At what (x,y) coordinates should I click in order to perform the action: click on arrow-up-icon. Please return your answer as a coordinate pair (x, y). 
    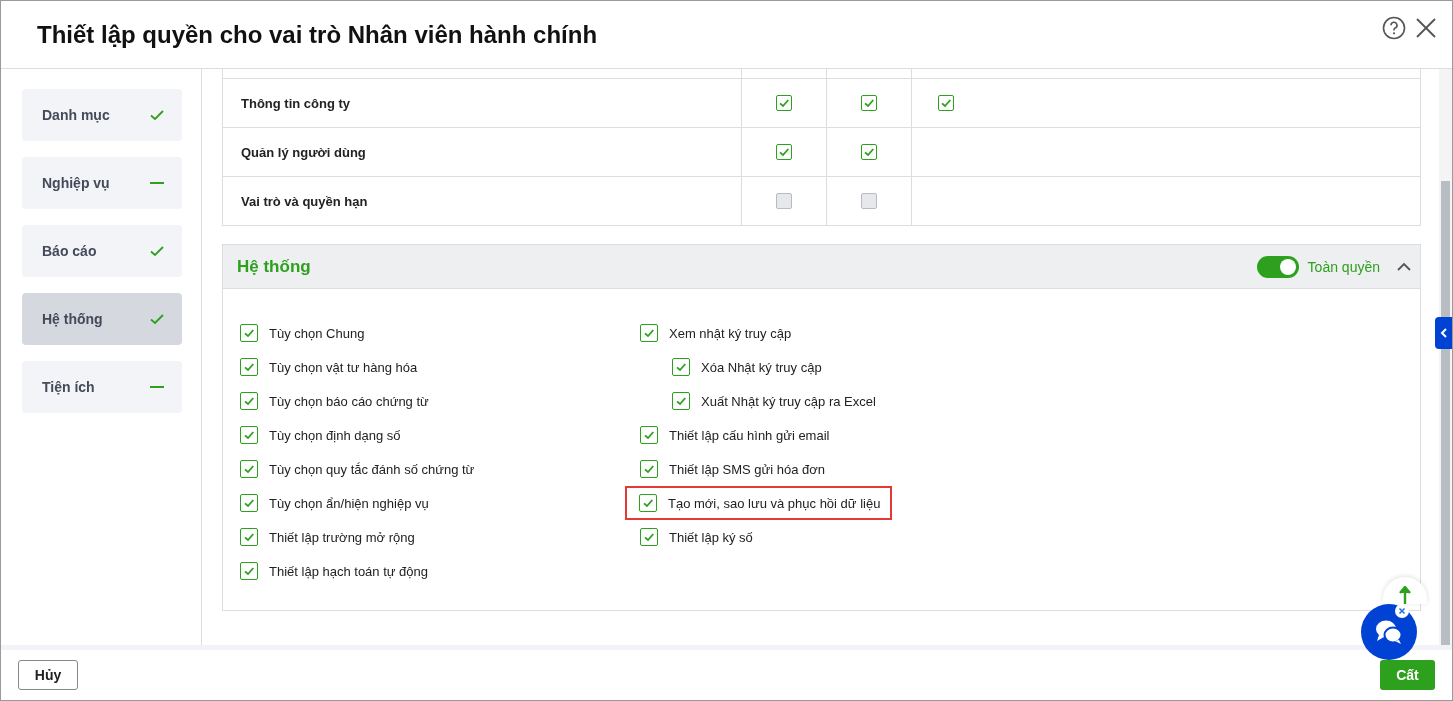
    Looking at the image, I should click on (1405, 595).